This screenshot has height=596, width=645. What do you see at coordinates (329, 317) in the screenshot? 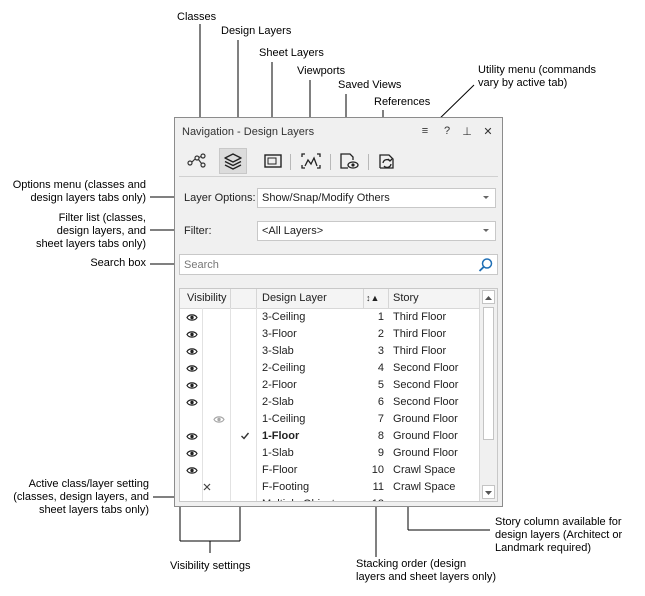
I see `table-row: 3-Ceiling 1 Third Floor` at bounding box center [329, 317].